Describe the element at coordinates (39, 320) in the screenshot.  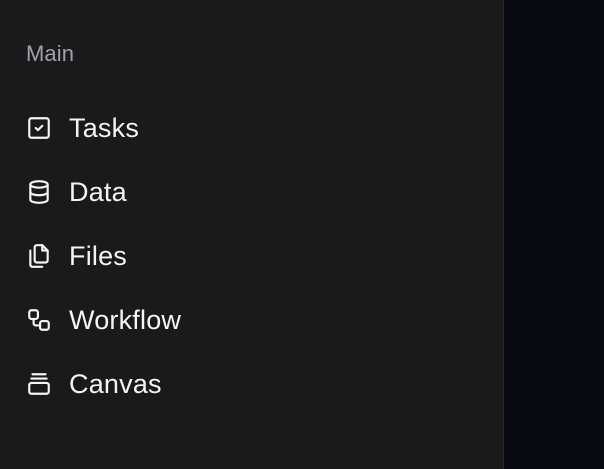
I see `workflow-icon` at that location.